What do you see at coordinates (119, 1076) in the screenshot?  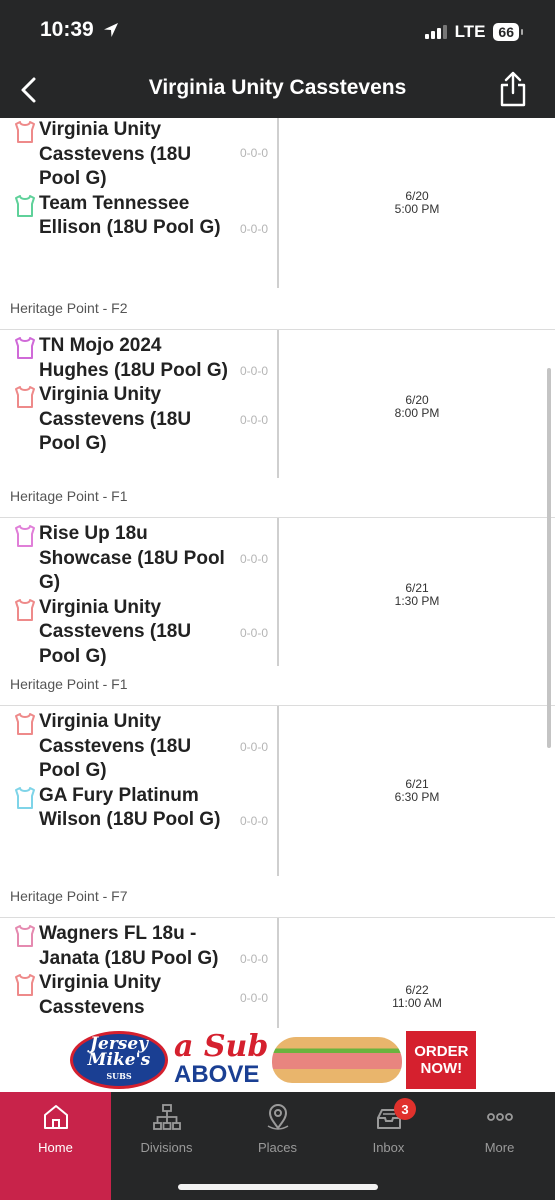 I see `ad-brand-sub: SUBS` at bounding box center [119, 1076].